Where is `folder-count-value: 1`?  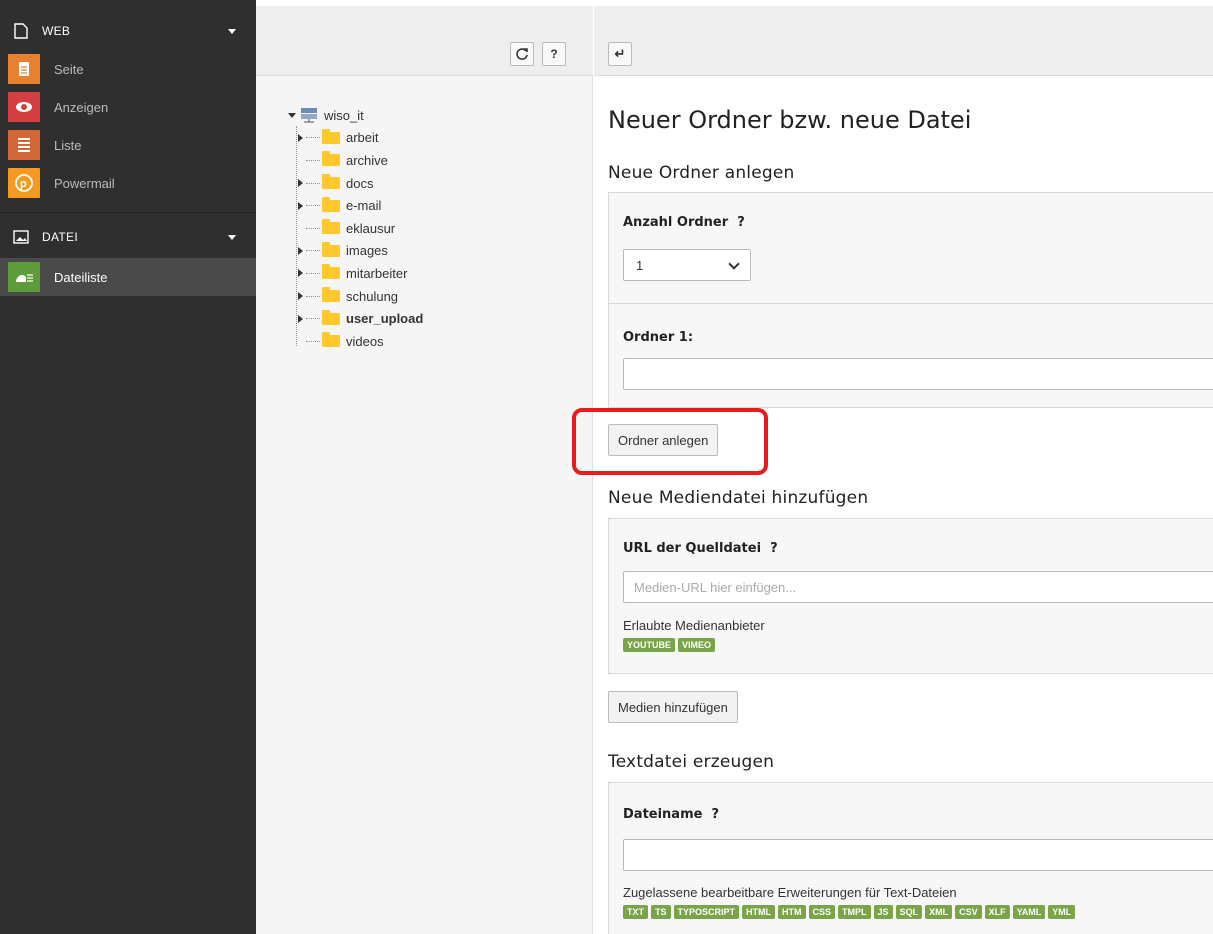
folder-count-value: 1 is located at coordinates (640, 265).